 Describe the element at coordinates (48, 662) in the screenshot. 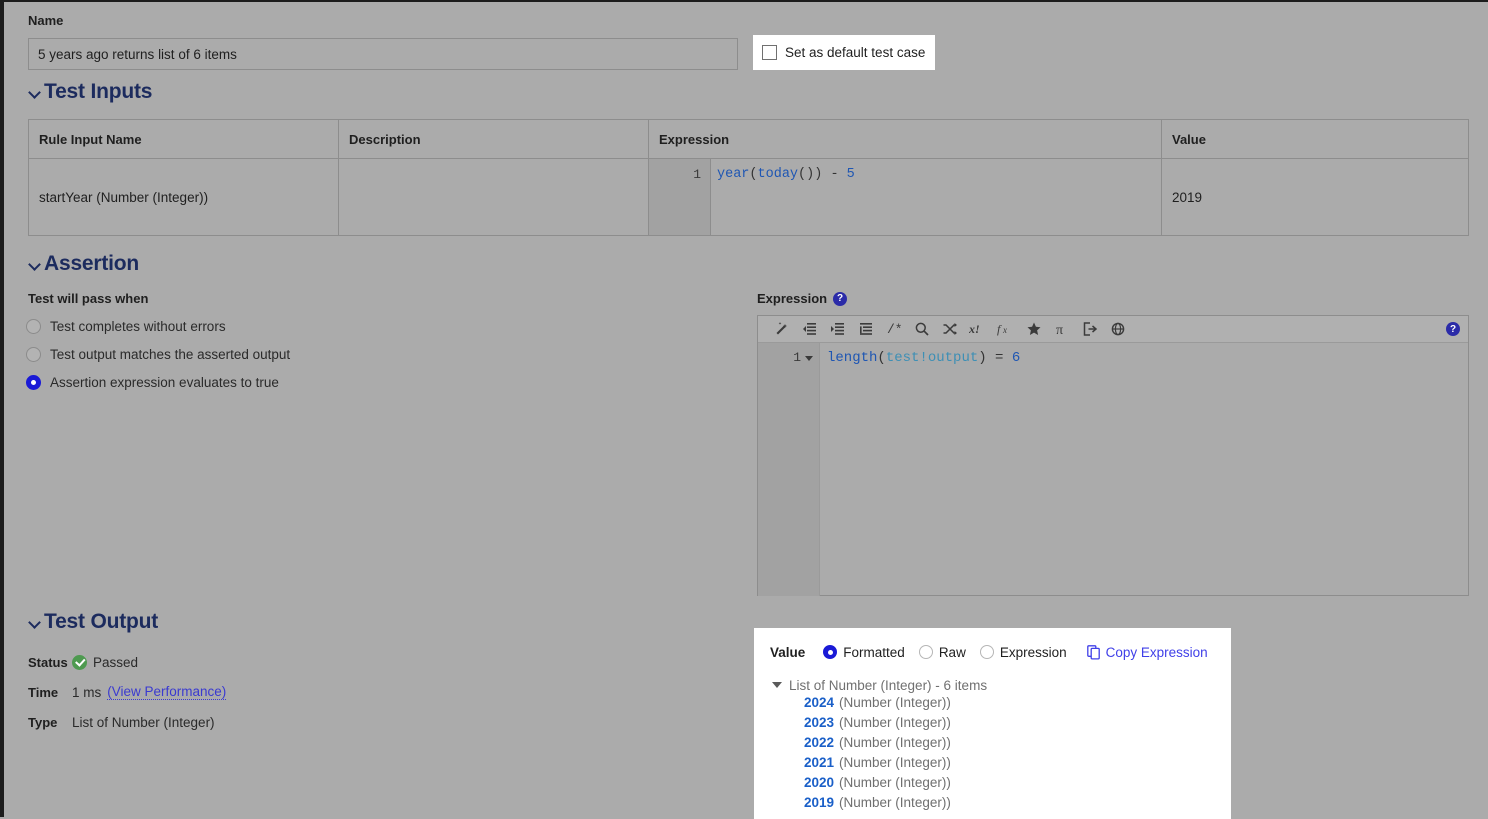

I see `status-key: Status` at that location.